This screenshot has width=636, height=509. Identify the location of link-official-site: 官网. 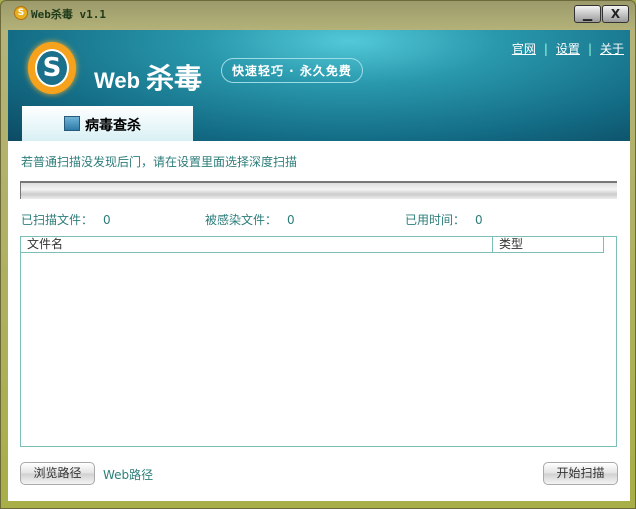
(524, 49).